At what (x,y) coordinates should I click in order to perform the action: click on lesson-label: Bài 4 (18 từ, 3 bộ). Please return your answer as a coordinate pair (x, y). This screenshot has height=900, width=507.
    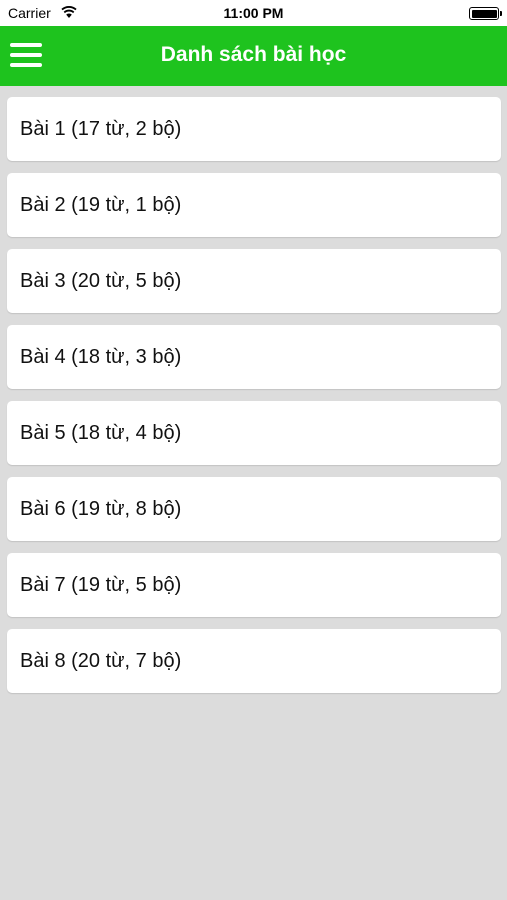
    Looking at the image, I should click on (101, 356).